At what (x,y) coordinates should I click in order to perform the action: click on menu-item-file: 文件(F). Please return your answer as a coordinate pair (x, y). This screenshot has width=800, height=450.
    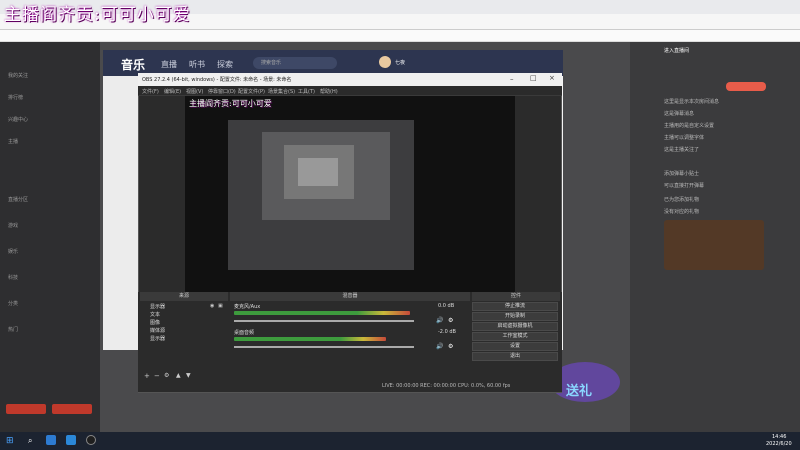
    Looking at the image, I should click on (150, 91).